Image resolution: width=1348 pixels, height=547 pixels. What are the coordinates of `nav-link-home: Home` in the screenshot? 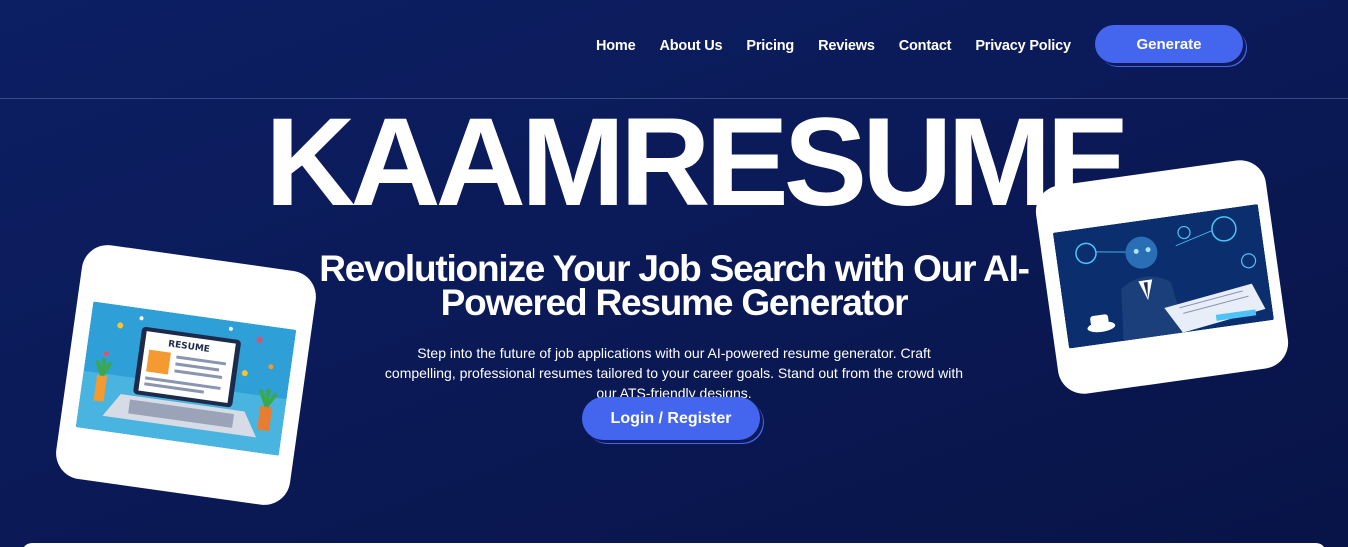 It's located at (616, 46).